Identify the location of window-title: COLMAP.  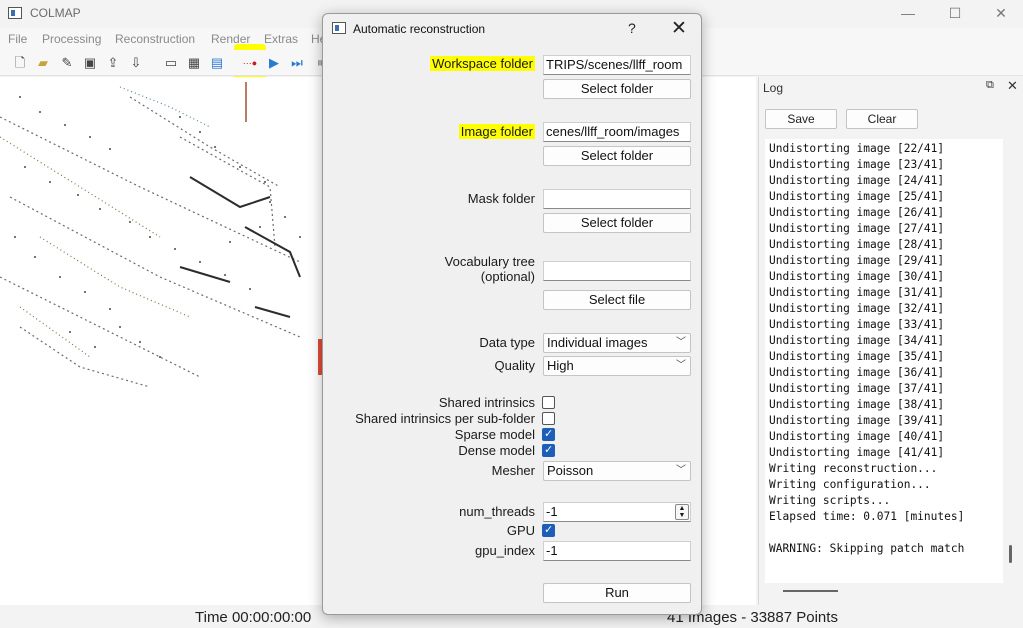
(55, 13).